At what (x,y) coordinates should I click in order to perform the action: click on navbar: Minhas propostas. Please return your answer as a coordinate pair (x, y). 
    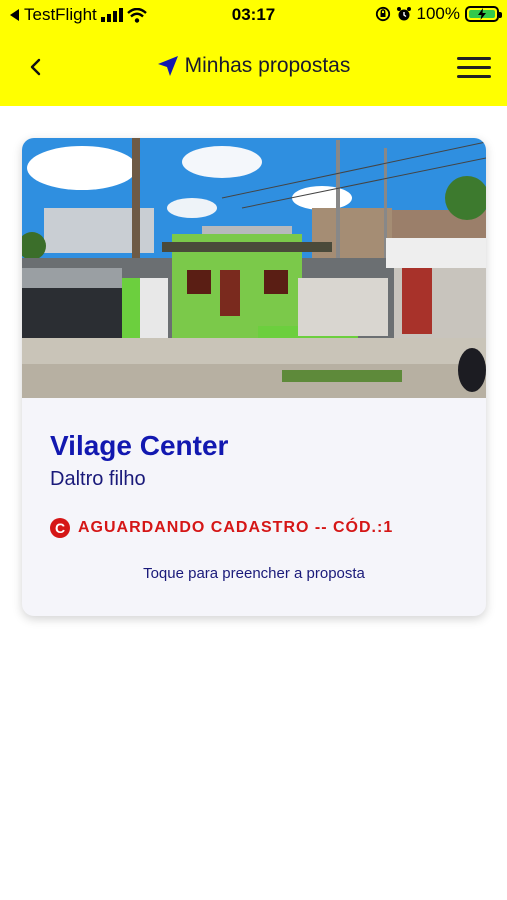
    Looking at the image, I should click on (253, 67).